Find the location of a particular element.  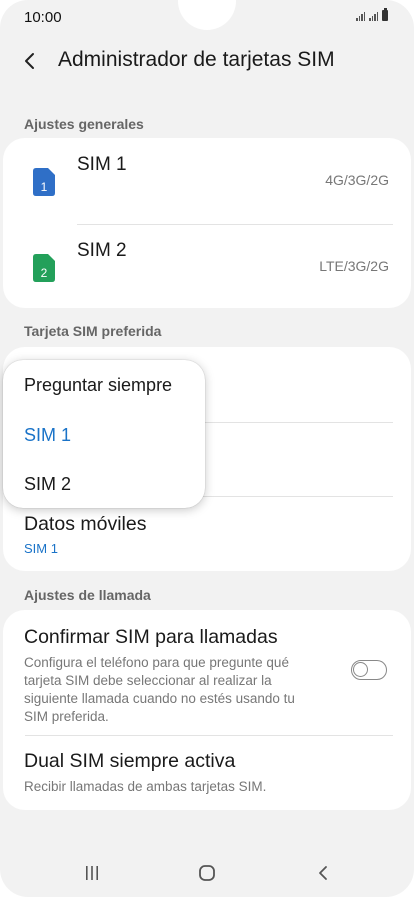

back-button is located at coordinates (29, 61).